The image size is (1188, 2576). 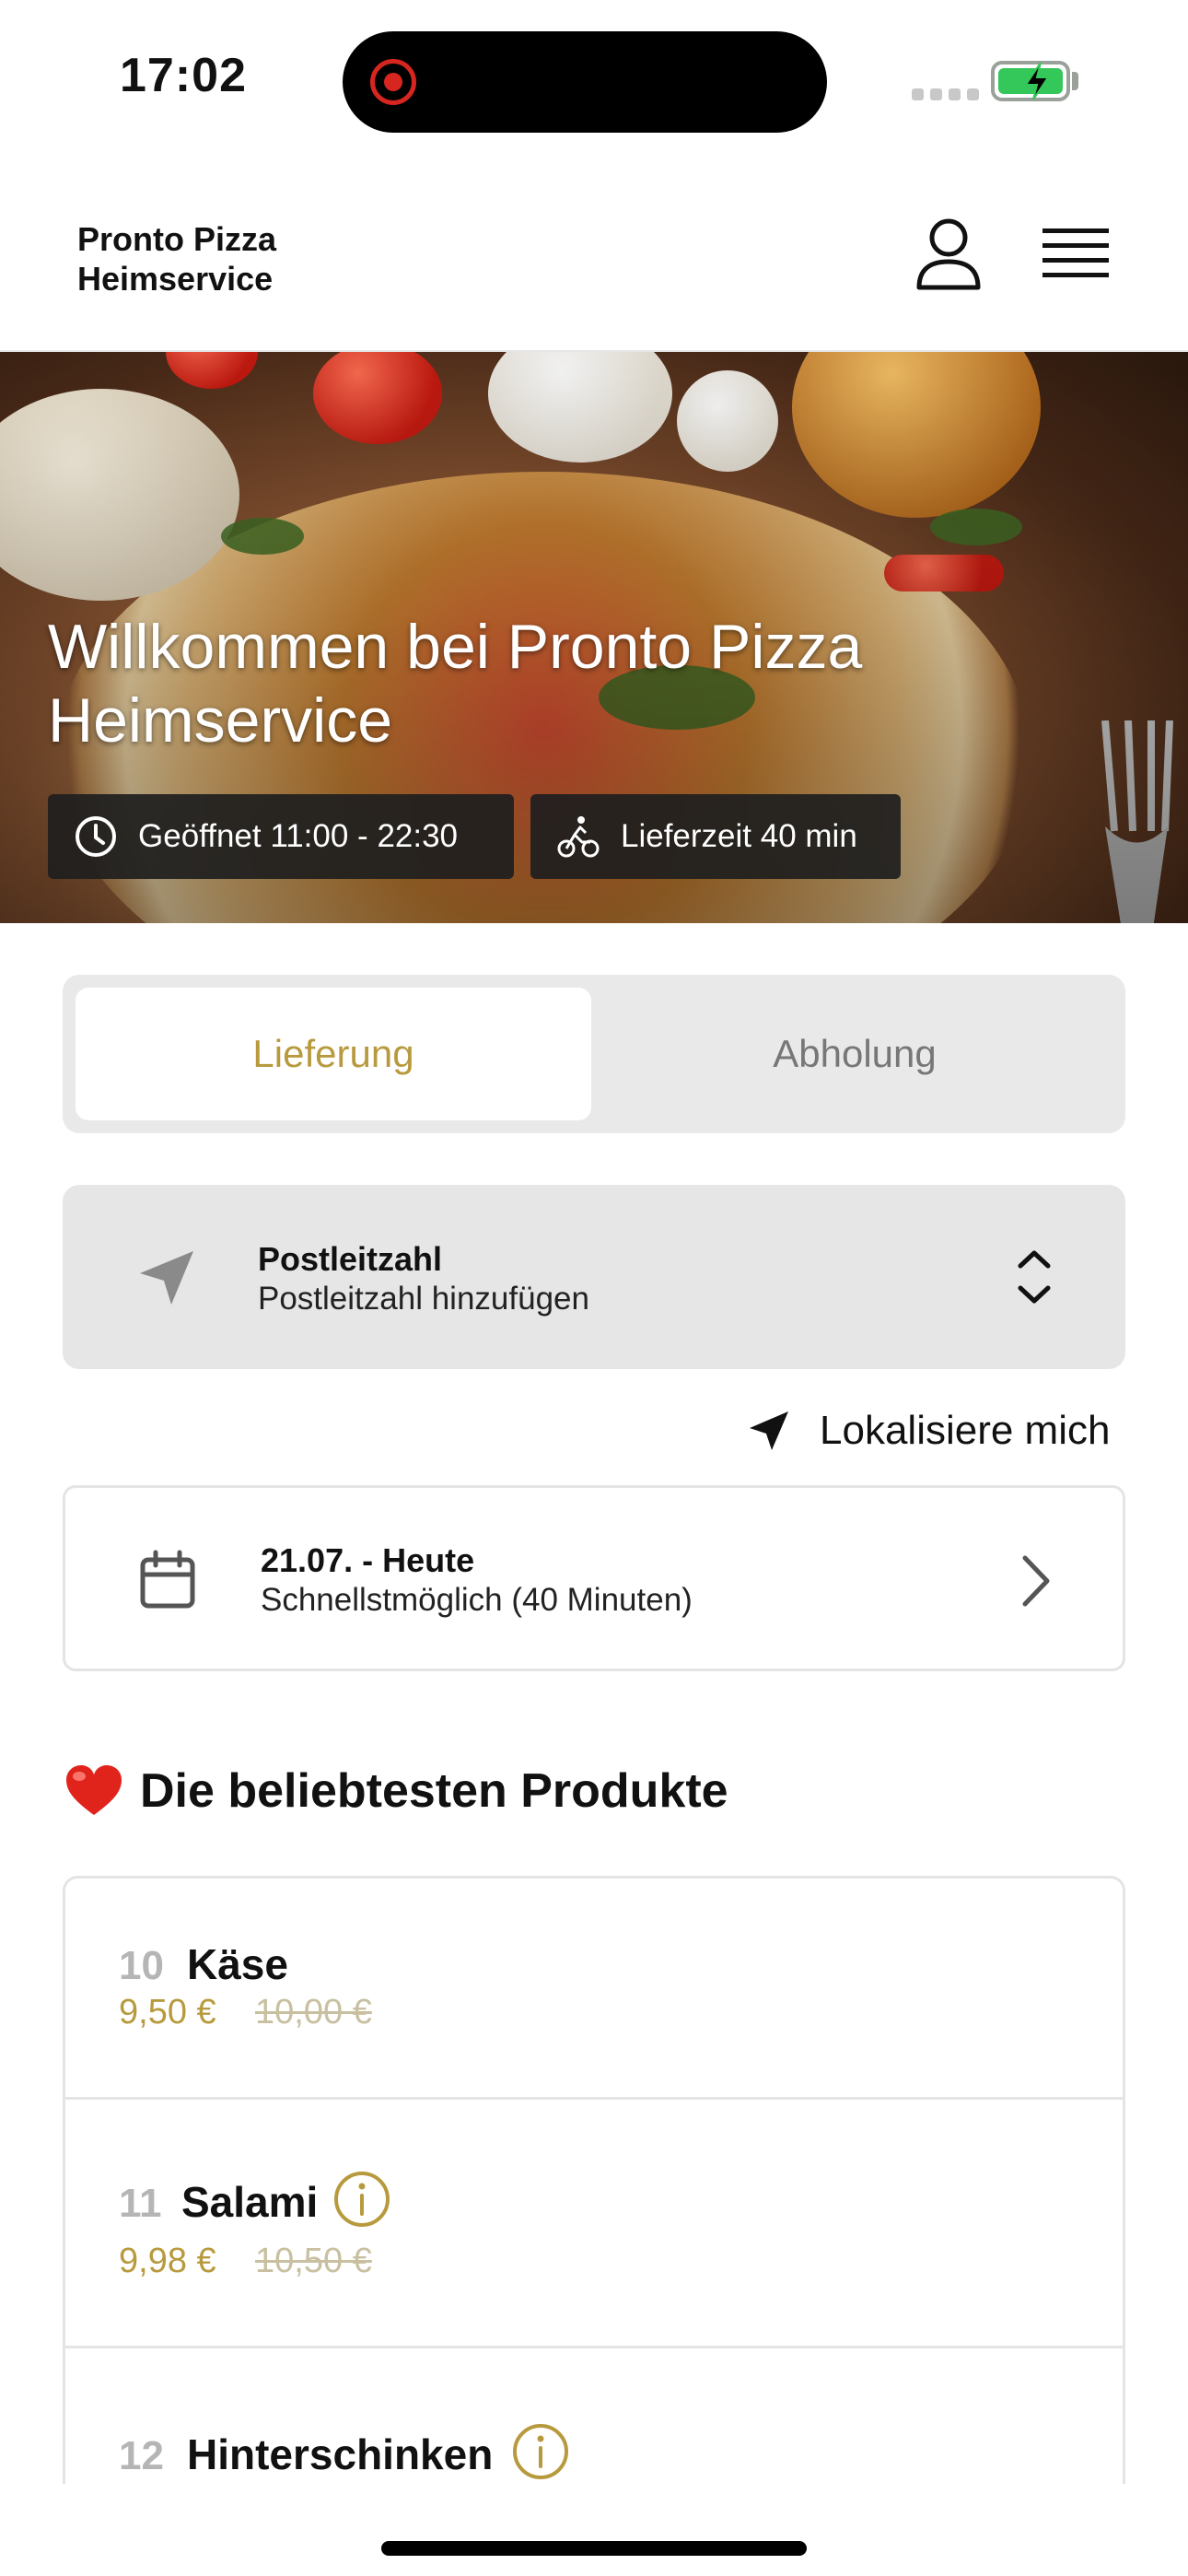 I want to click on signal-icon, so click(x=945, y=94).